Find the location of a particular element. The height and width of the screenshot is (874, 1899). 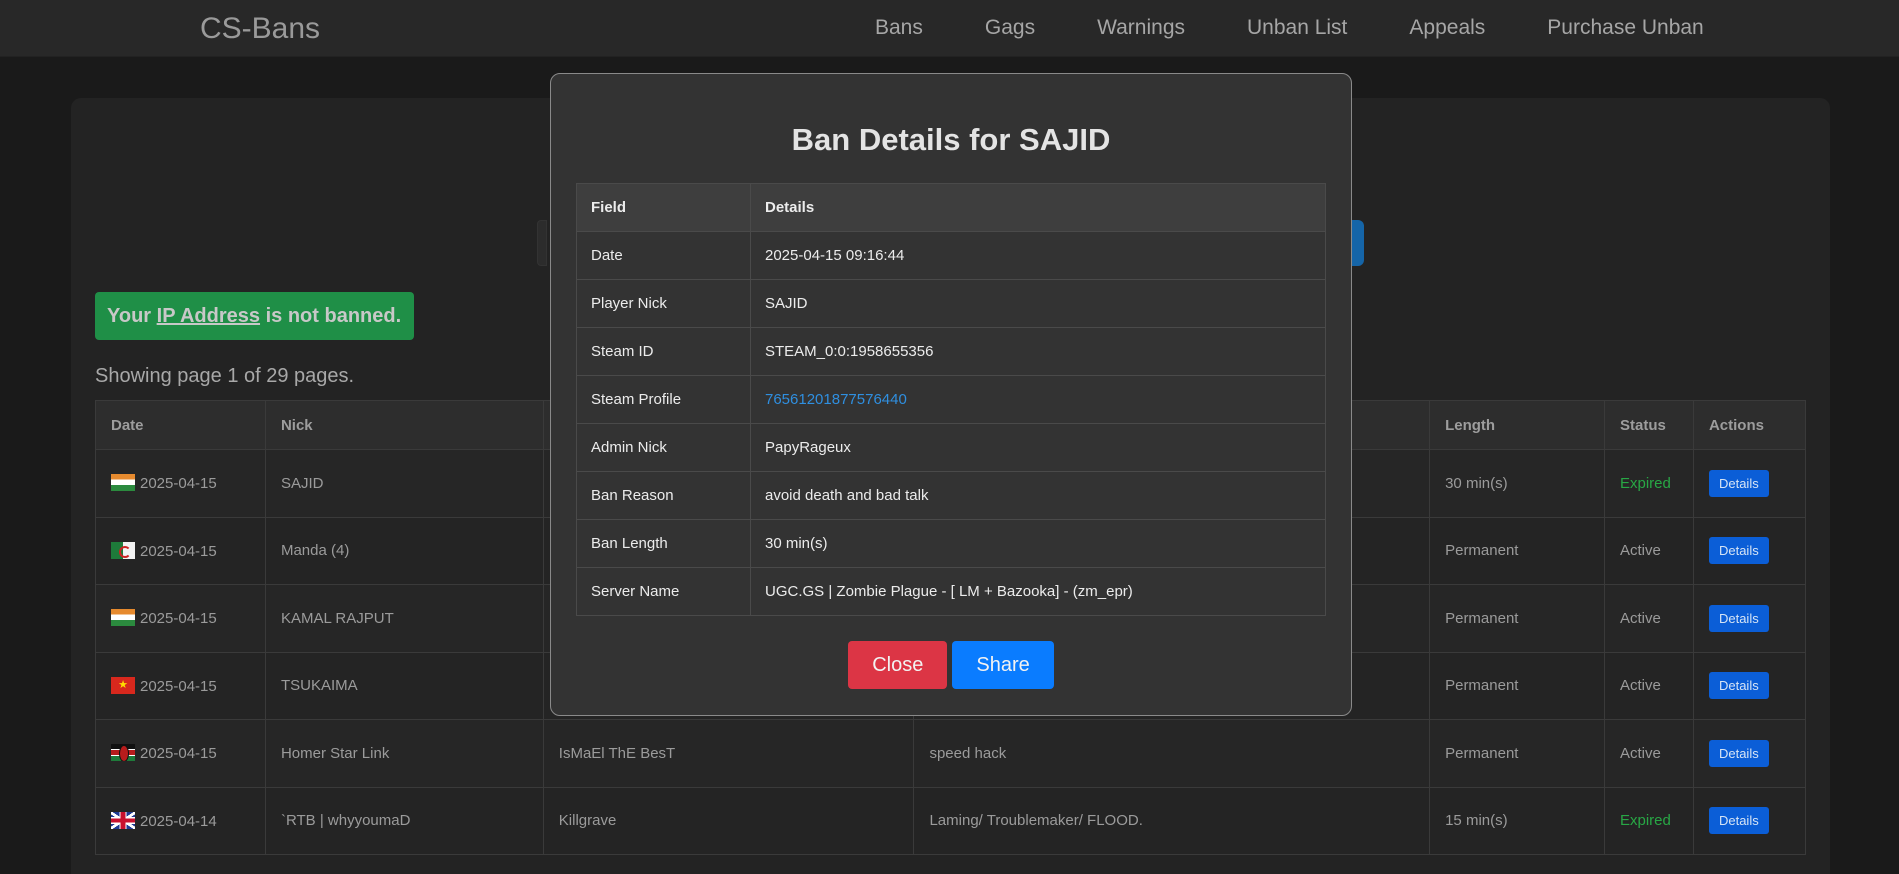

nav-link-bans: Bans is located at coordinates (899, 28).